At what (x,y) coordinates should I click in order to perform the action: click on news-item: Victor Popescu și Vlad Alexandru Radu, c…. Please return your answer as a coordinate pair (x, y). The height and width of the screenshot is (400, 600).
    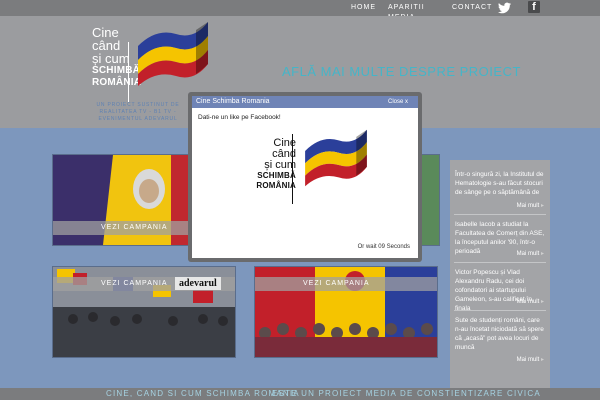
    Looking at the image, I should click on (501, 290).